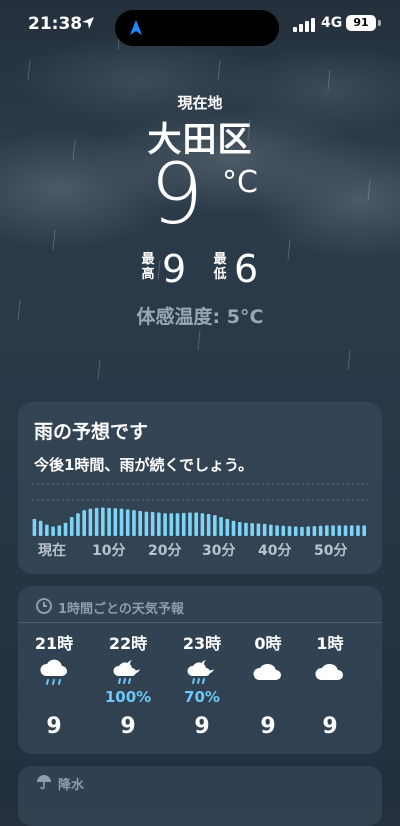  I want to click on axis-label: 40分, so click(275, 551).